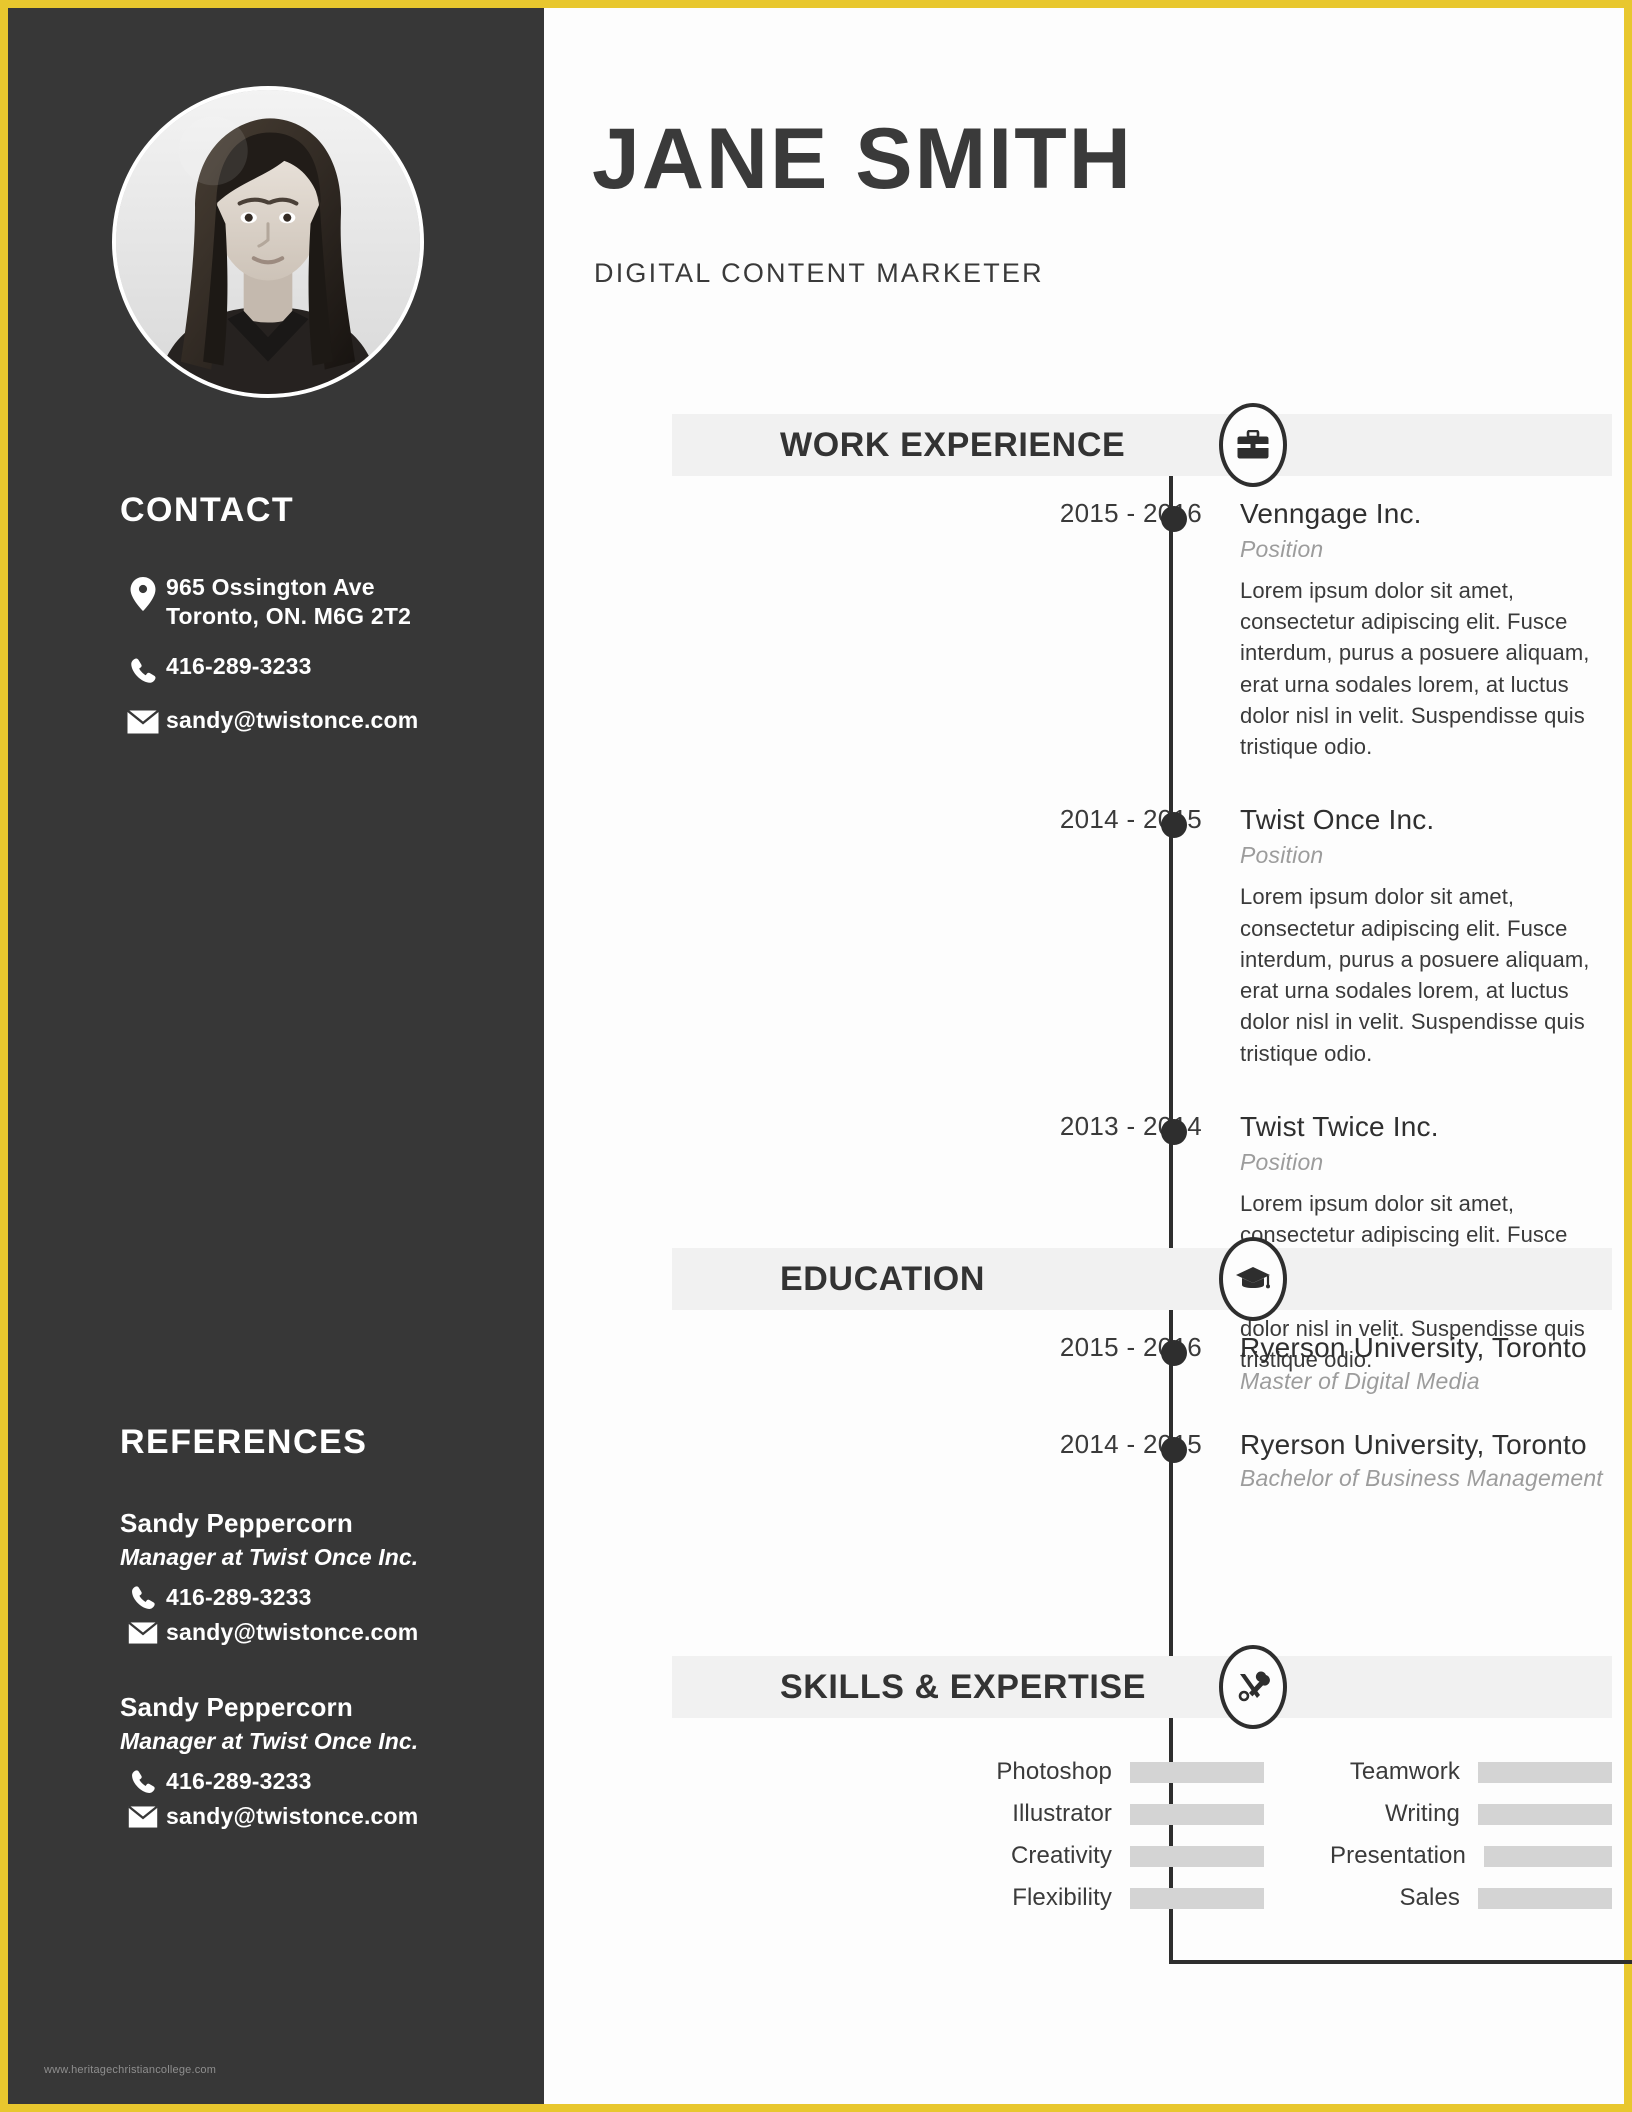 The height and width of the screenshot is (2112, 1632). Describe the element at coordinates (1422, 1813) in the screenshot. I see `skill-label: Writing` at that location.